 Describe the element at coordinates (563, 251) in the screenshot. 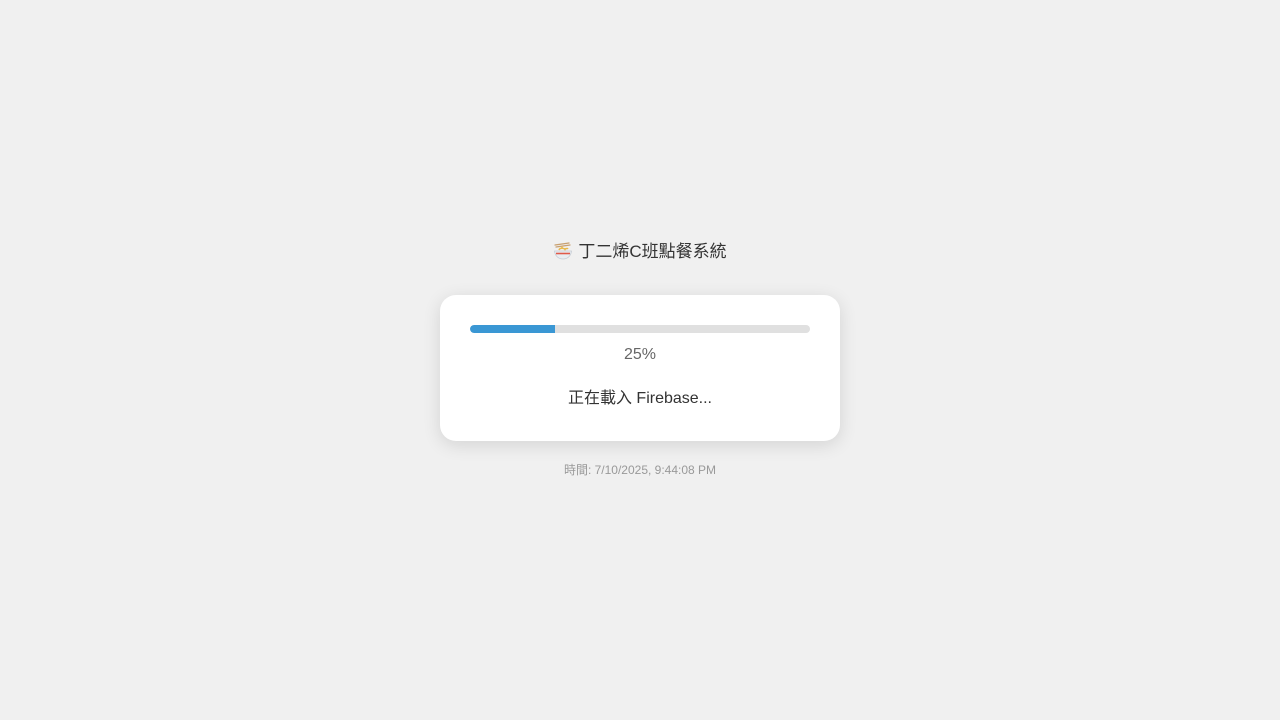

I see `noodle-bowl-icon` at that location.